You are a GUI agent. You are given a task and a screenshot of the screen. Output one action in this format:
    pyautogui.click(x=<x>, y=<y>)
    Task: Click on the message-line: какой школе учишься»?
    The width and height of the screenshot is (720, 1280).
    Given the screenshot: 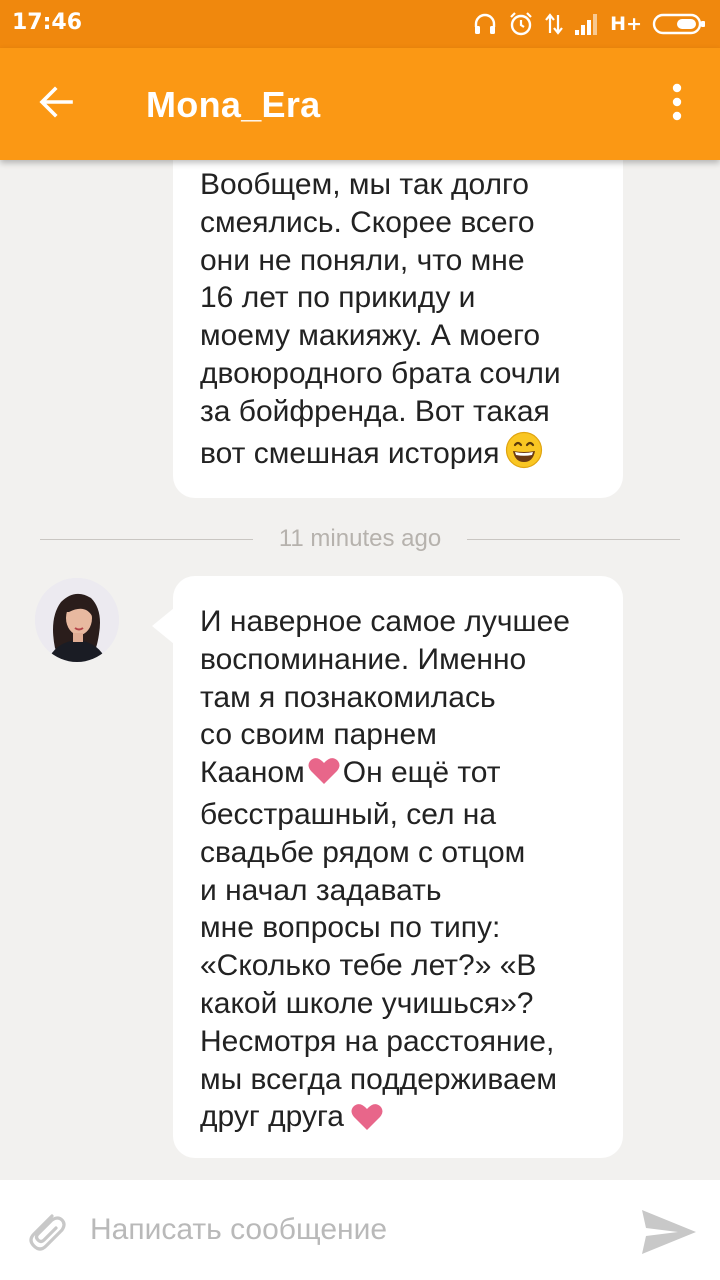 What is the action you would take?
    pyautogui.click(x=367, y=1003)
    